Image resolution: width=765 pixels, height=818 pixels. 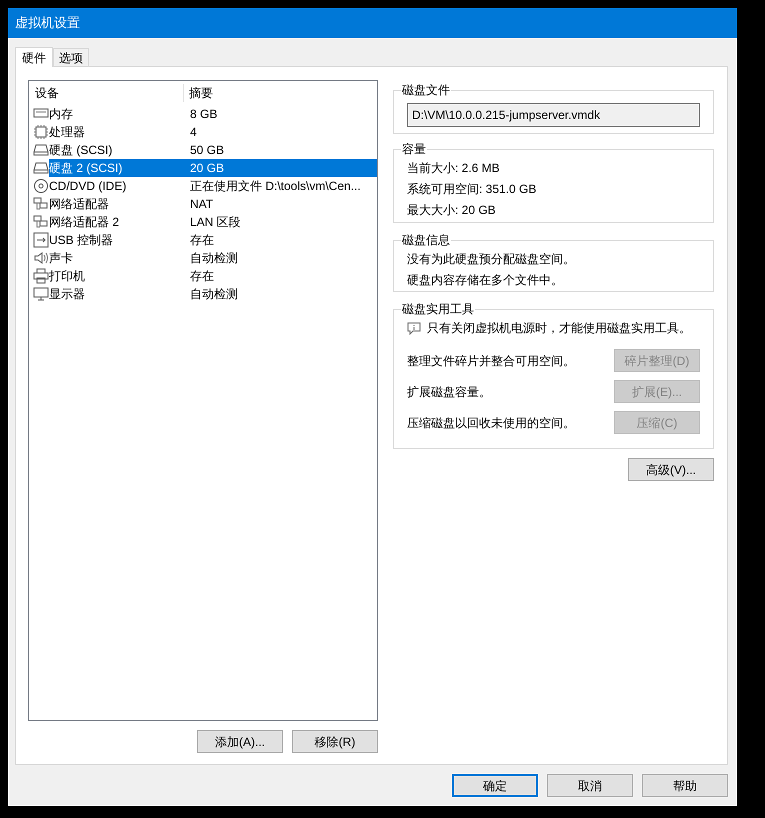 I want to click on group-title: 磁盘文件, so click(x=426, y=90).